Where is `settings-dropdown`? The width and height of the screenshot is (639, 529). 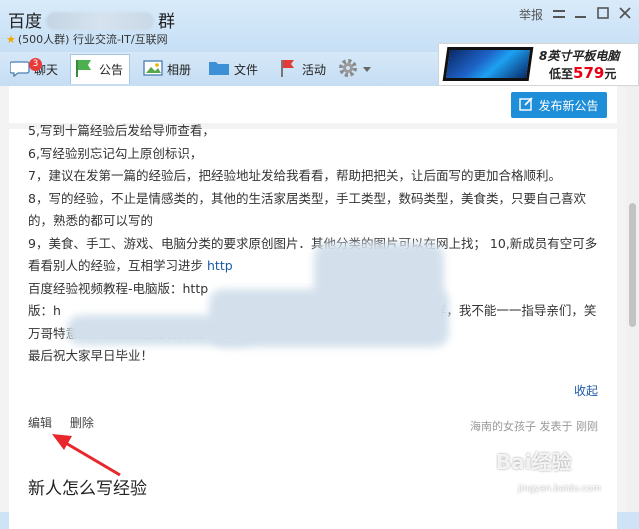
settings-dropdown is located at coordinates (354, 69).